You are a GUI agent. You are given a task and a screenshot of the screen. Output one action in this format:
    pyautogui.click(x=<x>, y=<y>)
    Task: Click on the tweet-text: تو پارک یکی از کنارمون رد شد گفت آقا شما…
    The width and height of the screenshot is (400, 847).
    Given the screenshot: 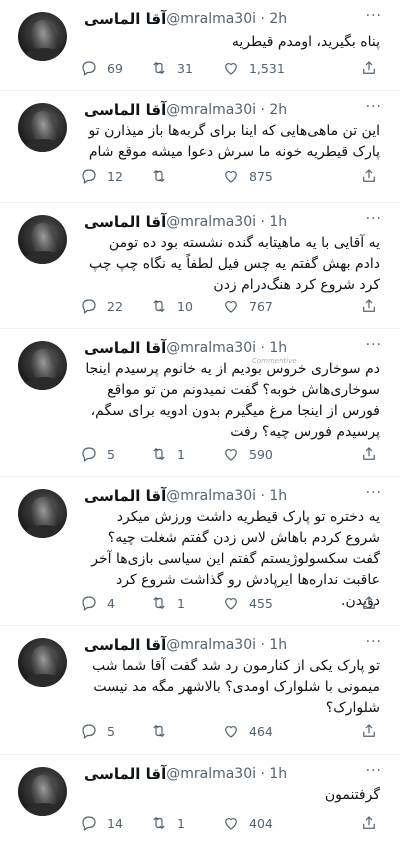 What is the action you would take?
    pyautogui.click(x=236, y=687)
    